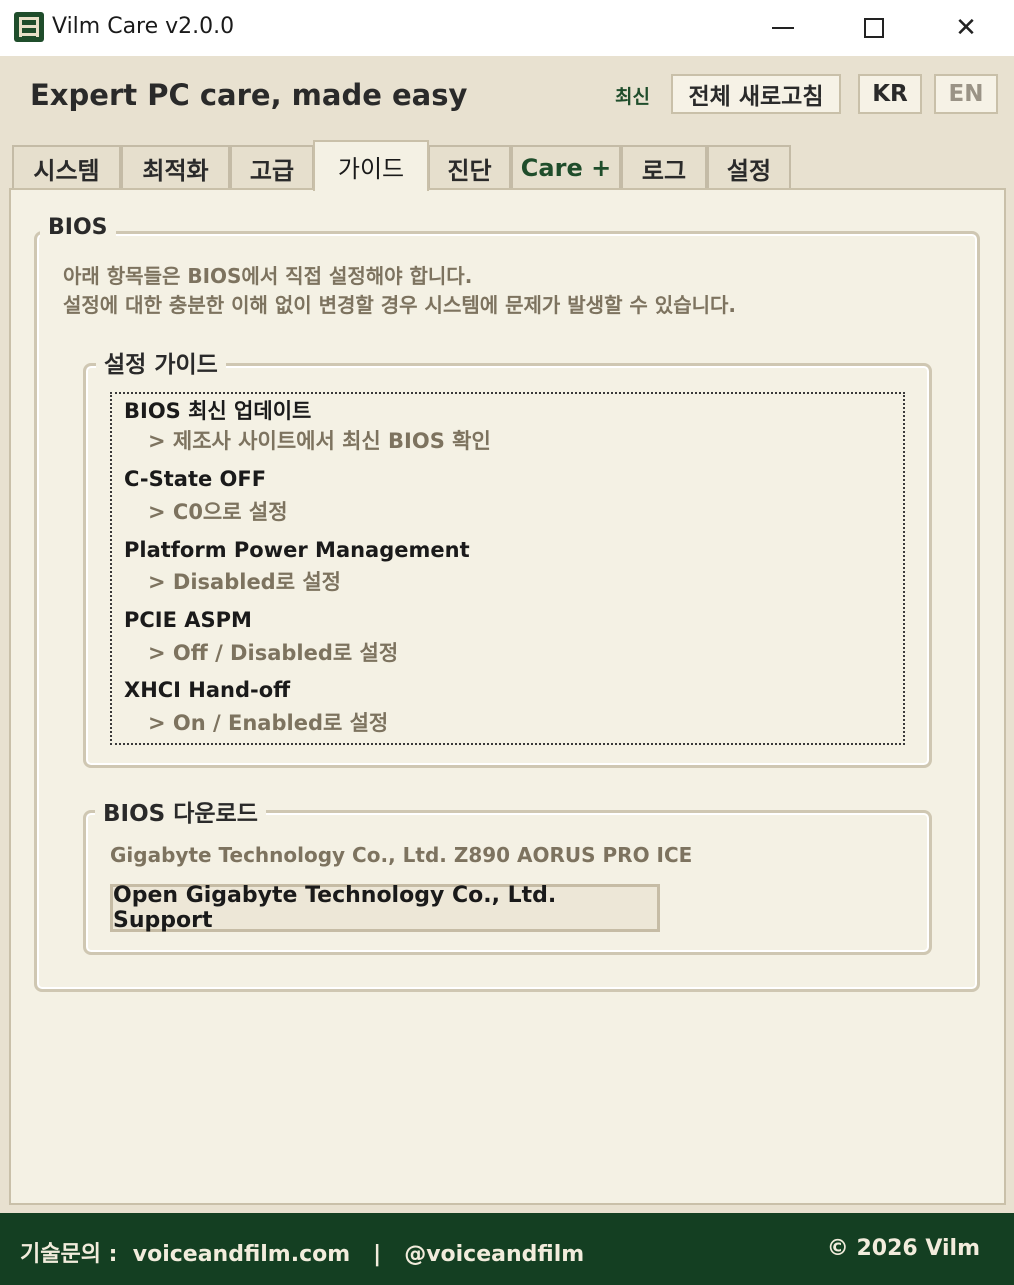 The image size is (1014, 1285). Describe the element at coordinates (297, 550) in the screenshot. I see `guide-item-name: Platform Power Management` at that location.